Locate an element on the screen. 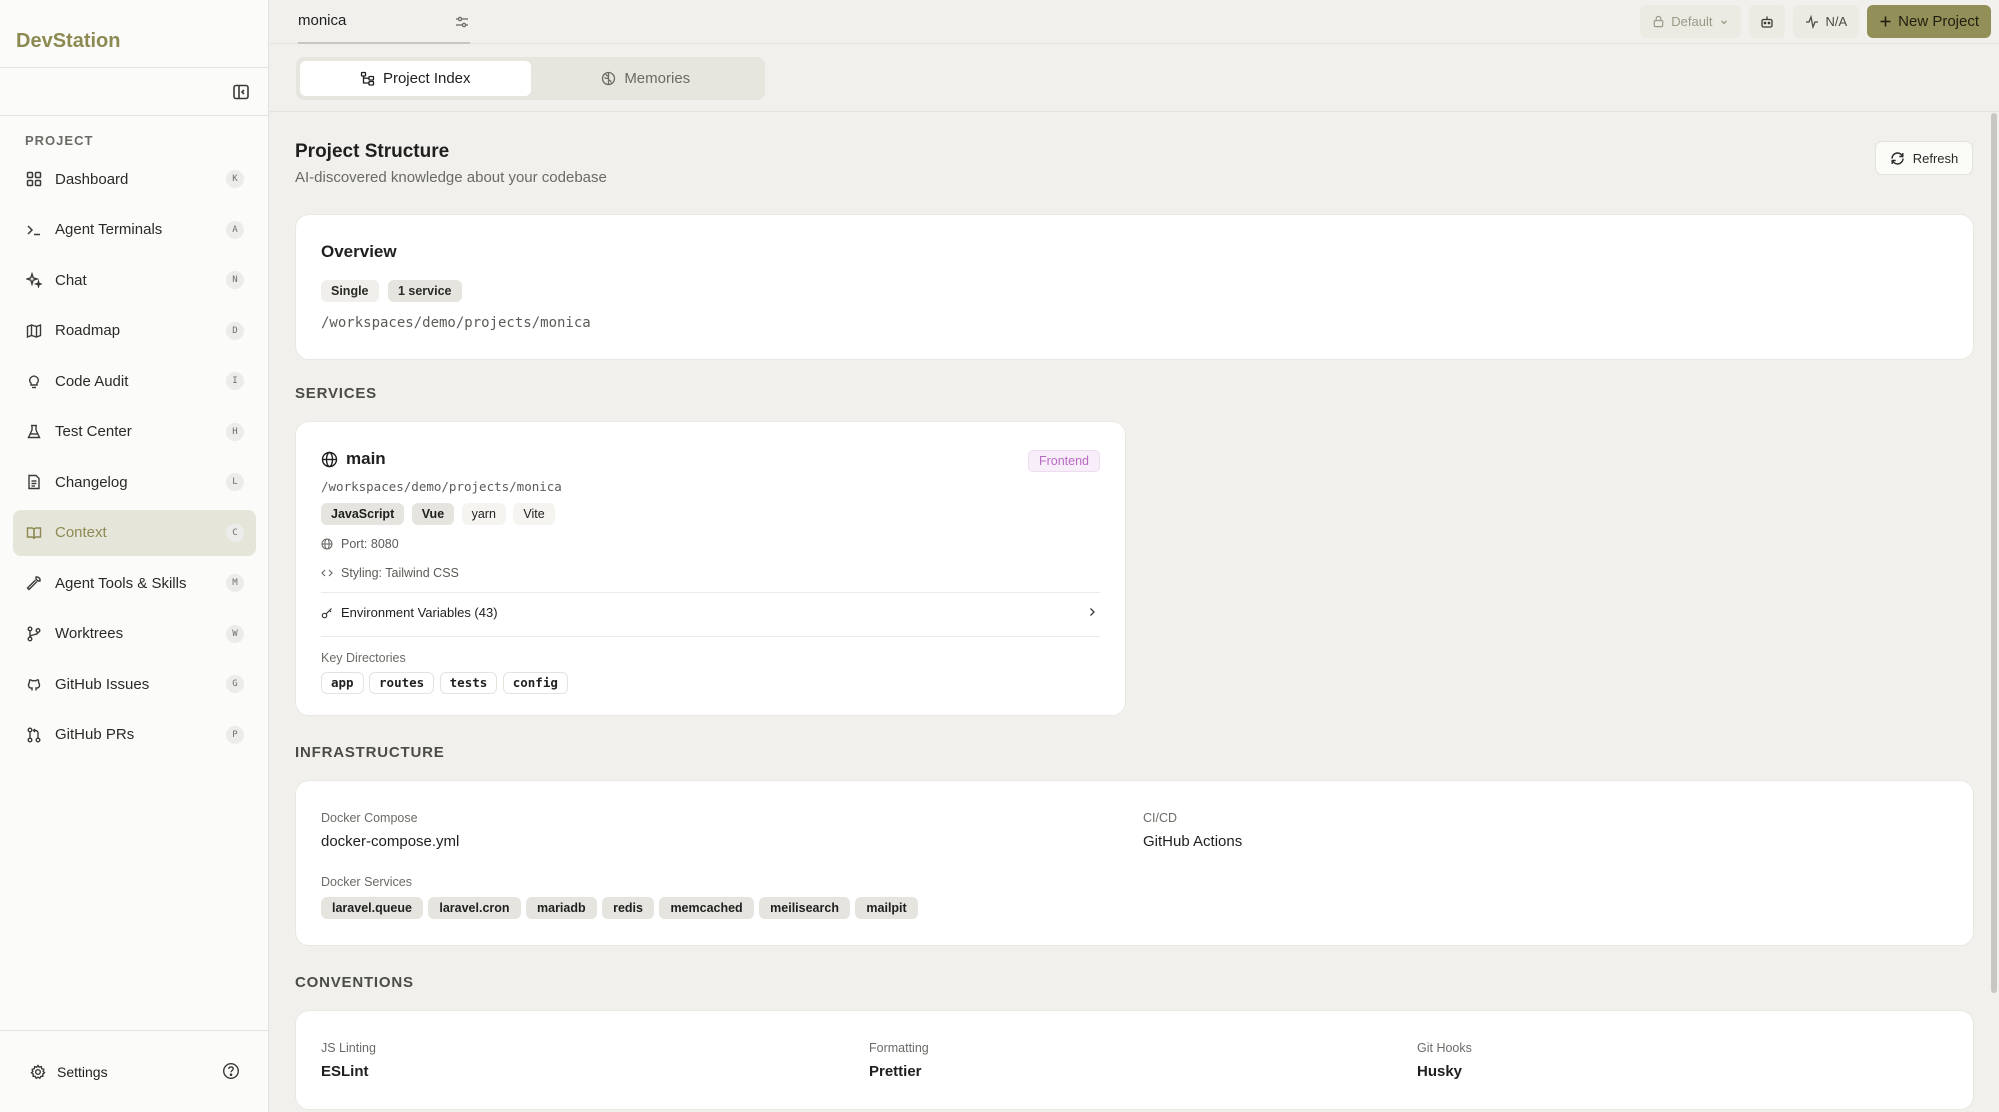 The width and height of the screenshot is (1999, 1112). chevron-down-icon is located at coordinates (1724, 22).